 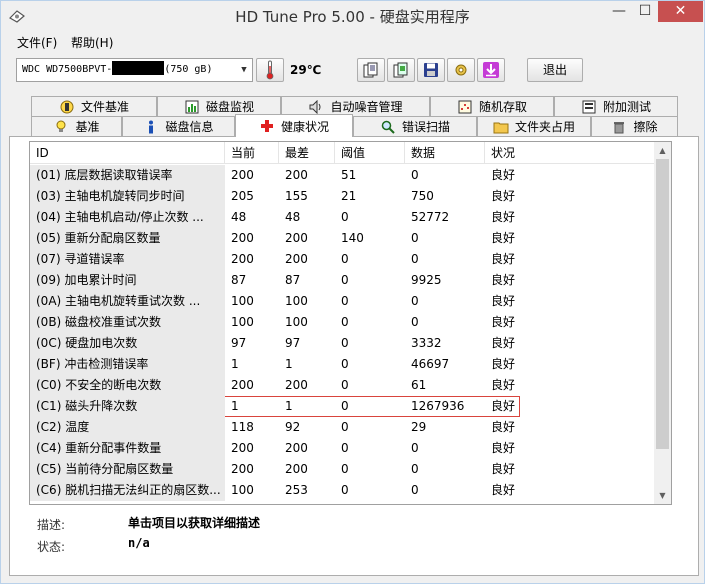 What do you see at coordinates (178, 126) in the screenshot?
I see `tab-disk-info: 磁盘信息` at bounding box center [178, 126].